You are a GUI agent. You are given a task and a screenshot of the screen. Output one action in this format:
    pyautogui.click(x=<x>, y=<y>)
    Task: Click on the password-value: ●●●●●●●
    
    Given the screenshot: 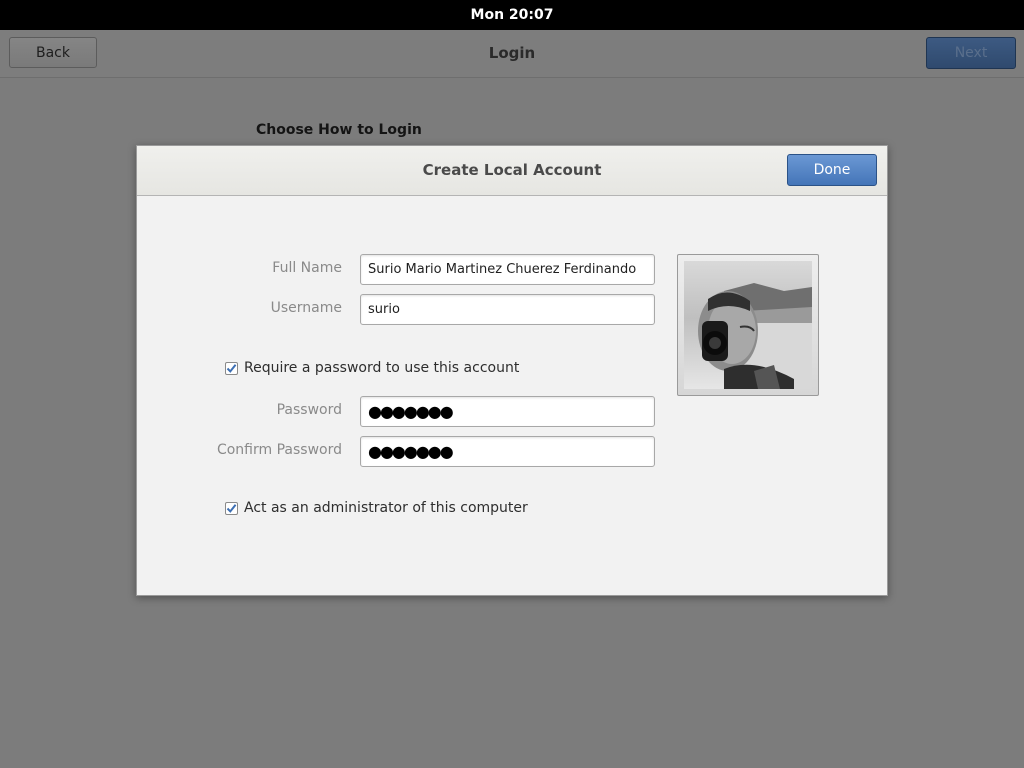 What is the action you would take?
    pyautogui.click(x=411, y=411)
    